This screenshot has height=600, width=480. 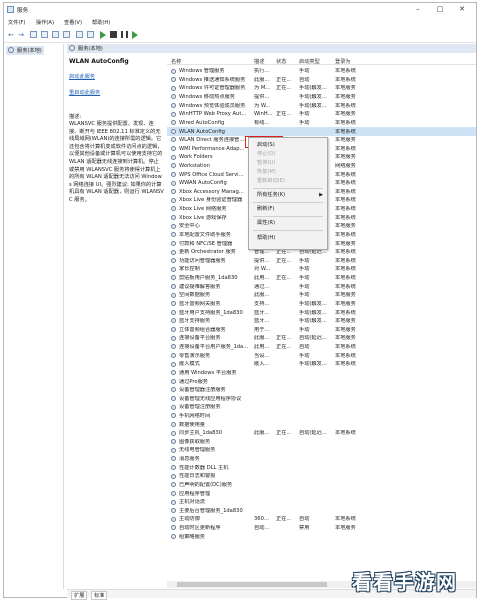 What do you see at coordinates (343, 61) in the screenshot?
I see `column-log-on-as: 登录为` at bounding box center [343, 61].